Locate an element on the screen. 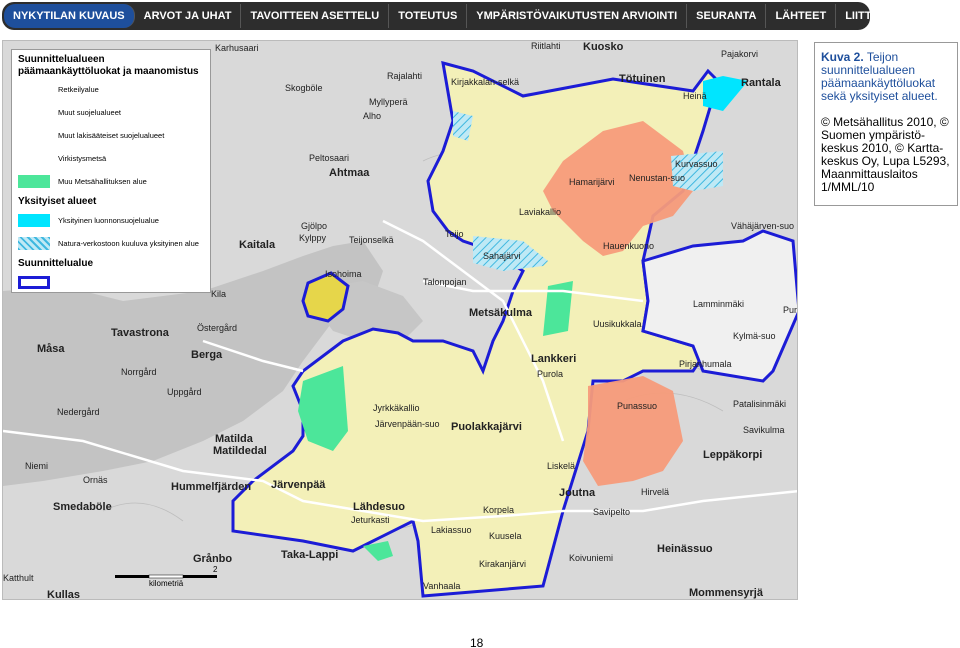  place-label: Lamminmäki is located at coordinates (719, 304).